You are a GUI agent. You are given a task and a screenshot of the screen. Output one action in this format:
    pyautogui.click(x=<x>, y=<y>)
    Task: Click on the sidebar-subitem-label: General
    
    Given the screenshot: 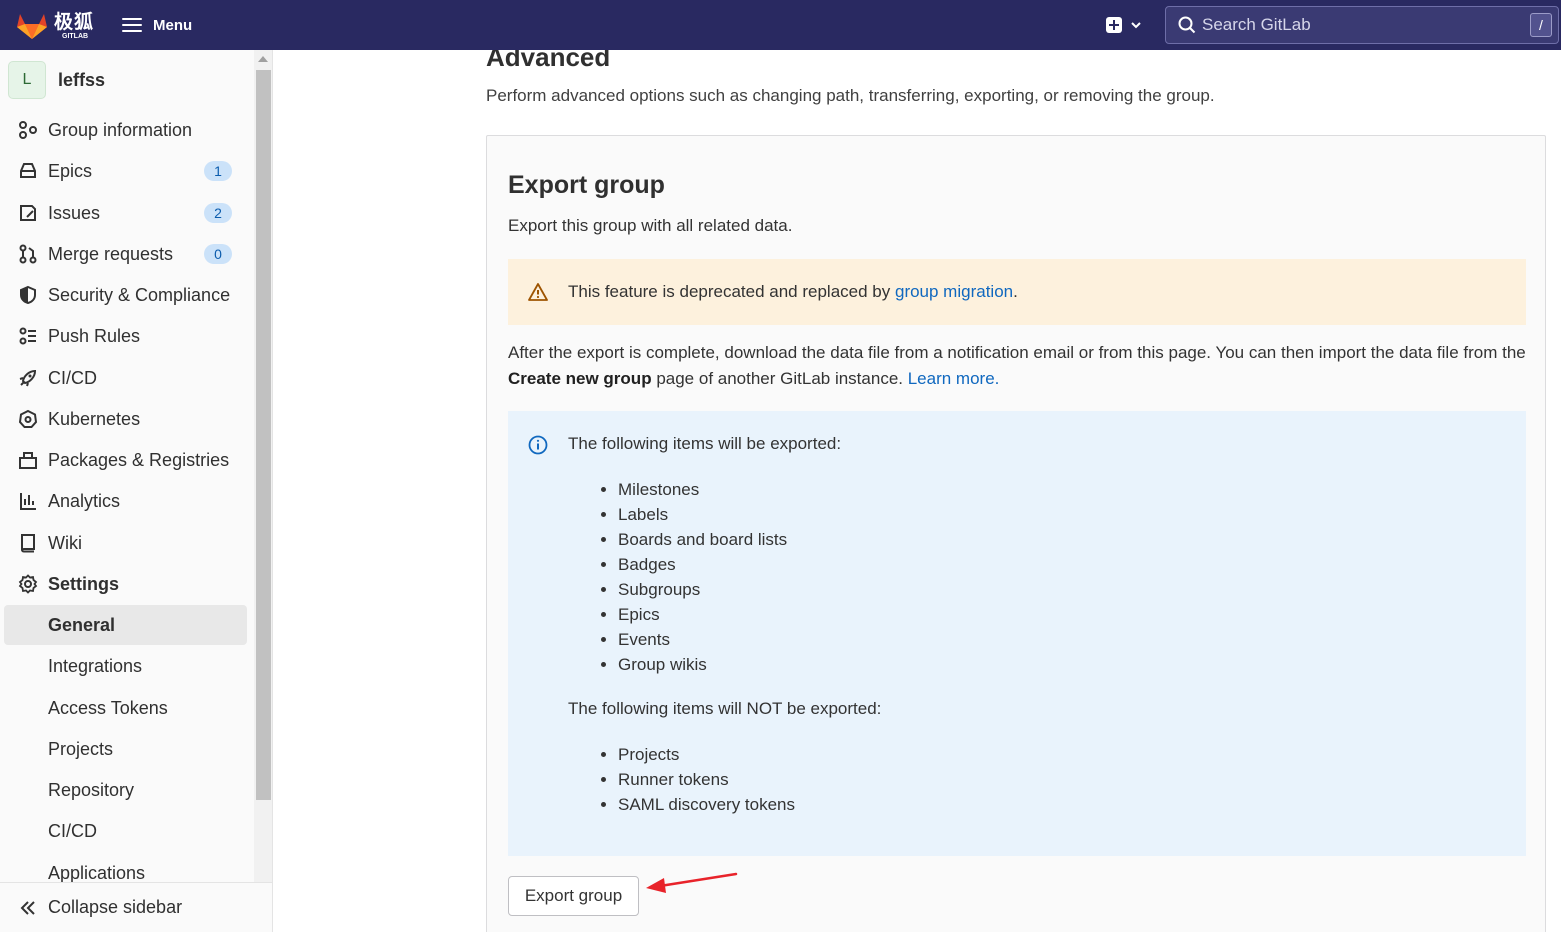 What is the action you would take?
    pyautogui.click(x=82, y=624)
    